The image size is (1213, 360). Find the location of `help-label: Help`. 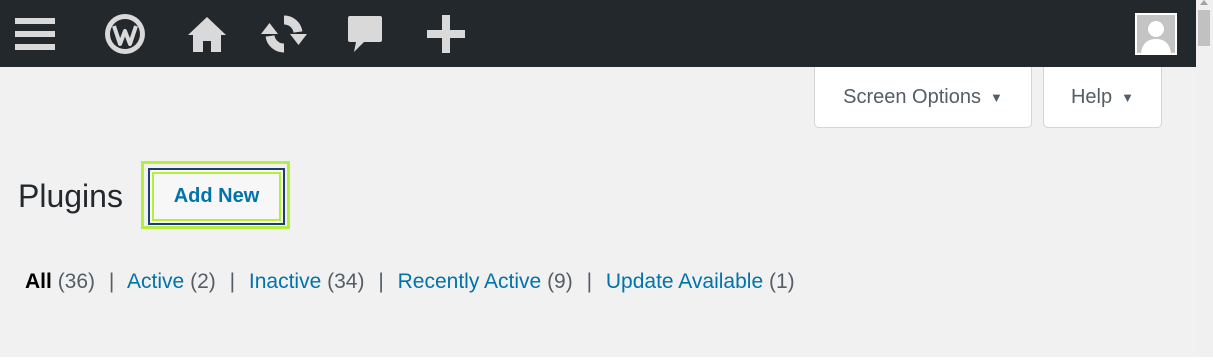

help-label: Help is located at coordinates (1091, 96).